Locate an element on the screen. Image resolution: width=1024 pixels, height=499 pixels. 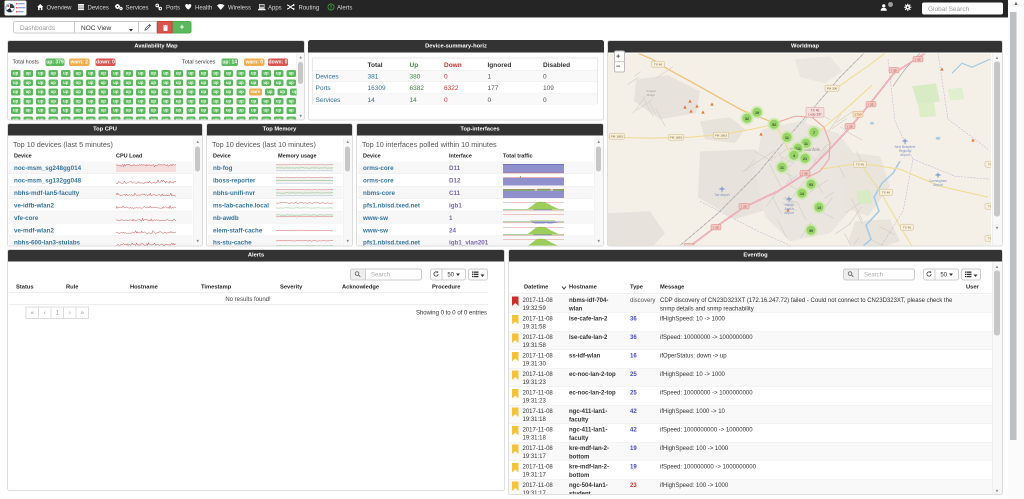
svg-text: 93 is located at coordinates (811, 185).